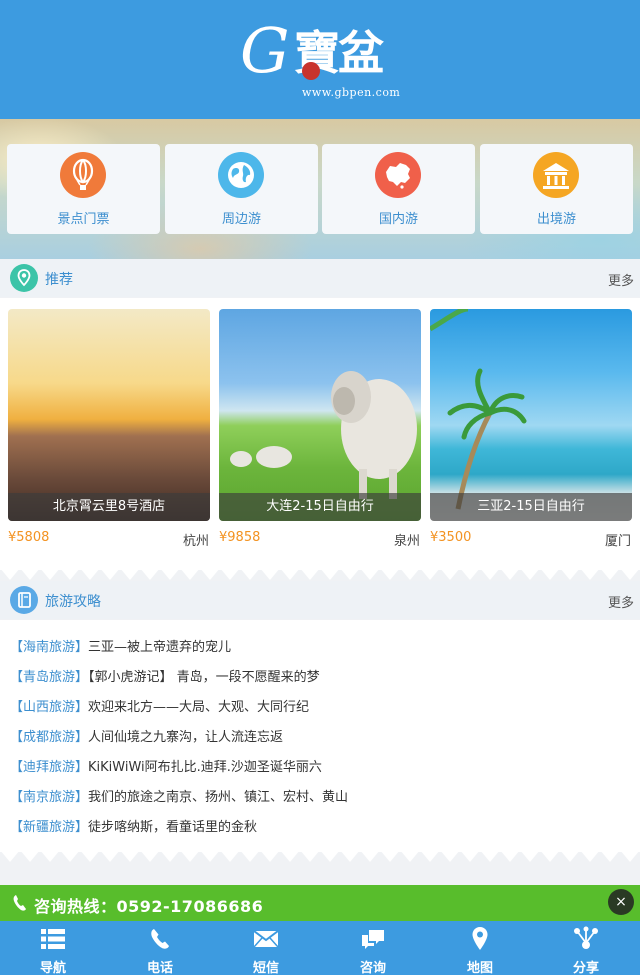 The height and width of the screenshot is (975, 640). I want to click on palm-tree-illustration, so click(478, 409).